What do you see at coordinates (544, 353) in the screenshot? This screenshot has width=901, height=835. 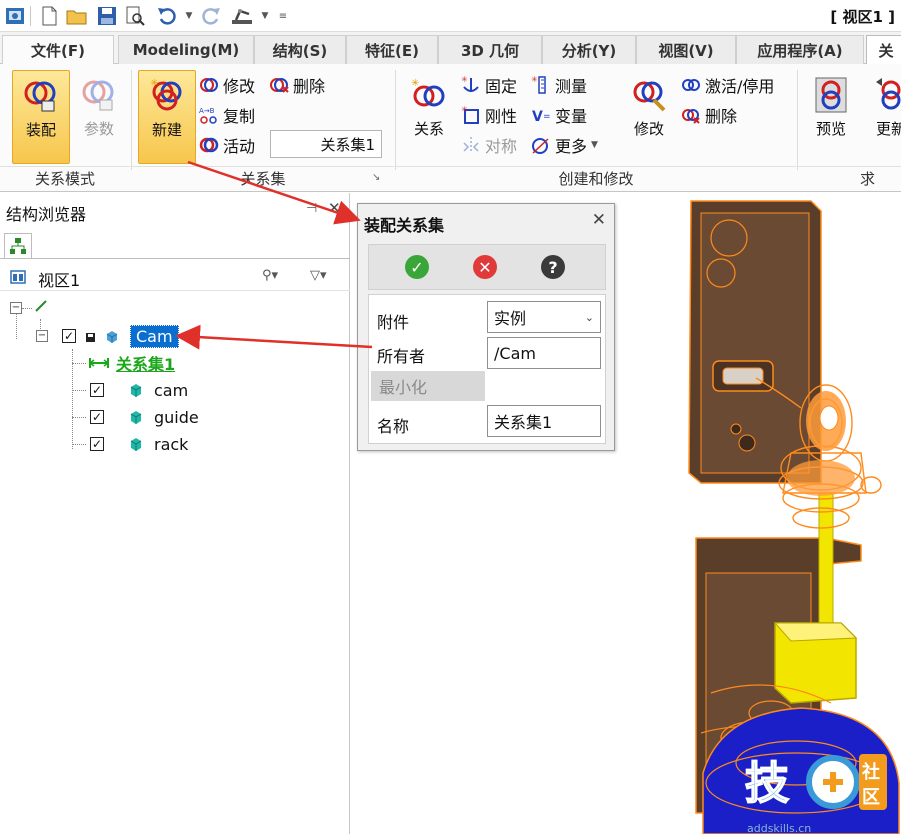 I see `owner-field: /Cam` at bounding box center [544, 353].